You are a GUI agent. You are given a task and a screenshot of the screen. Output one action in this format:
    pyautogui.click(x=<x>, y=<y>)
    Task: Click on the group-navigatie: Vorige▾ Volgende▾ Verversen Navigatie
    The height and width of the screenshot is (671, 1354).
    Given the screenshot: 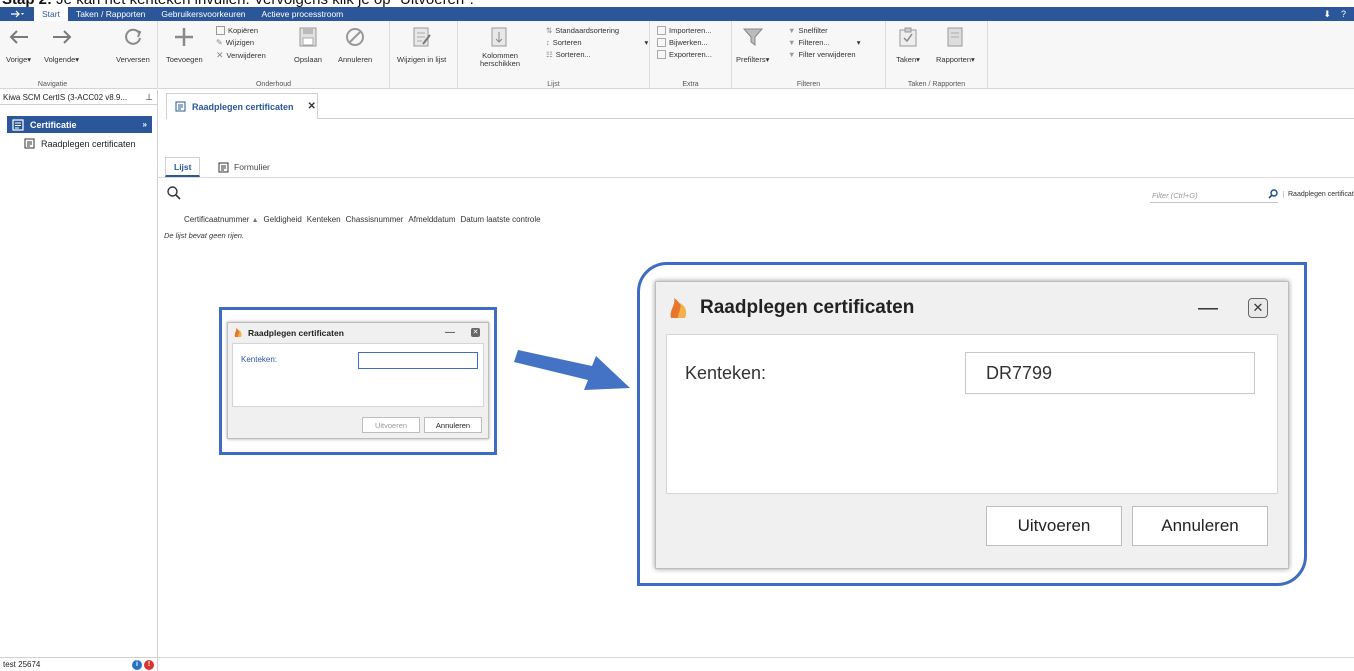 What is the action you would take?
    pyautogui.click(x=79, y=55)
    